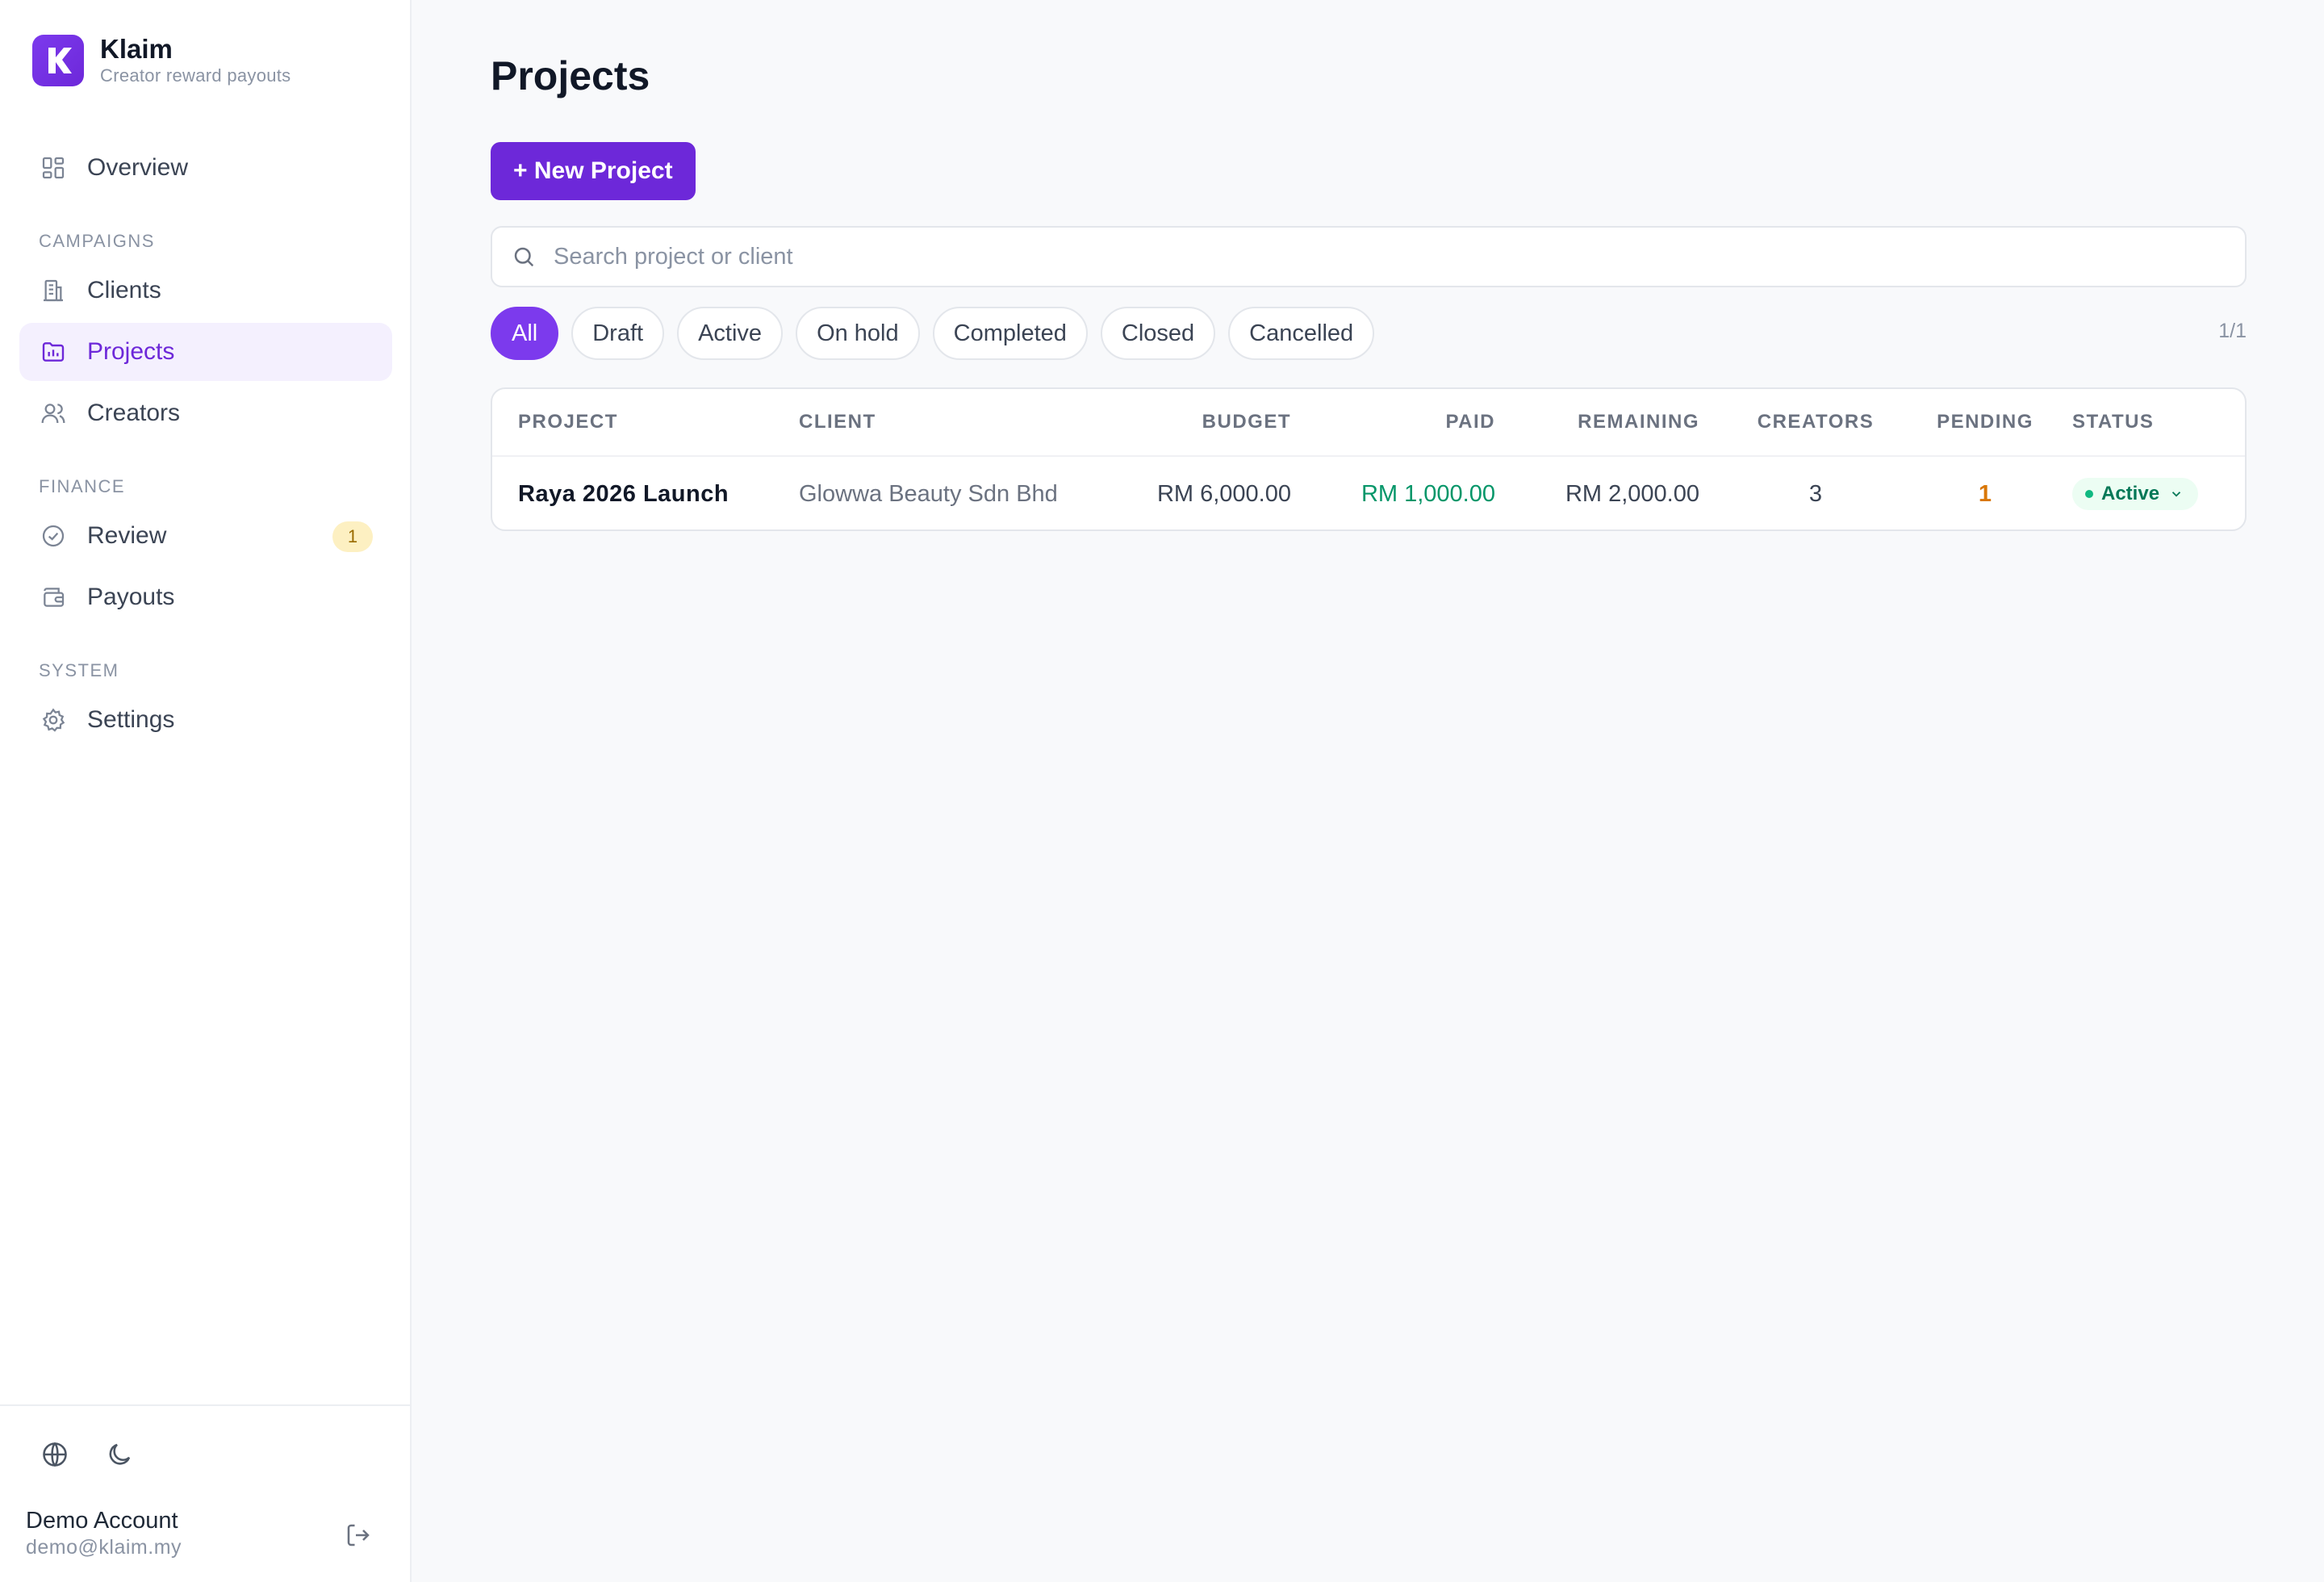 The width and height of the screenshot is (2324, 1582). I want to click on column-header-project: PROJECT, so click(568, 422).